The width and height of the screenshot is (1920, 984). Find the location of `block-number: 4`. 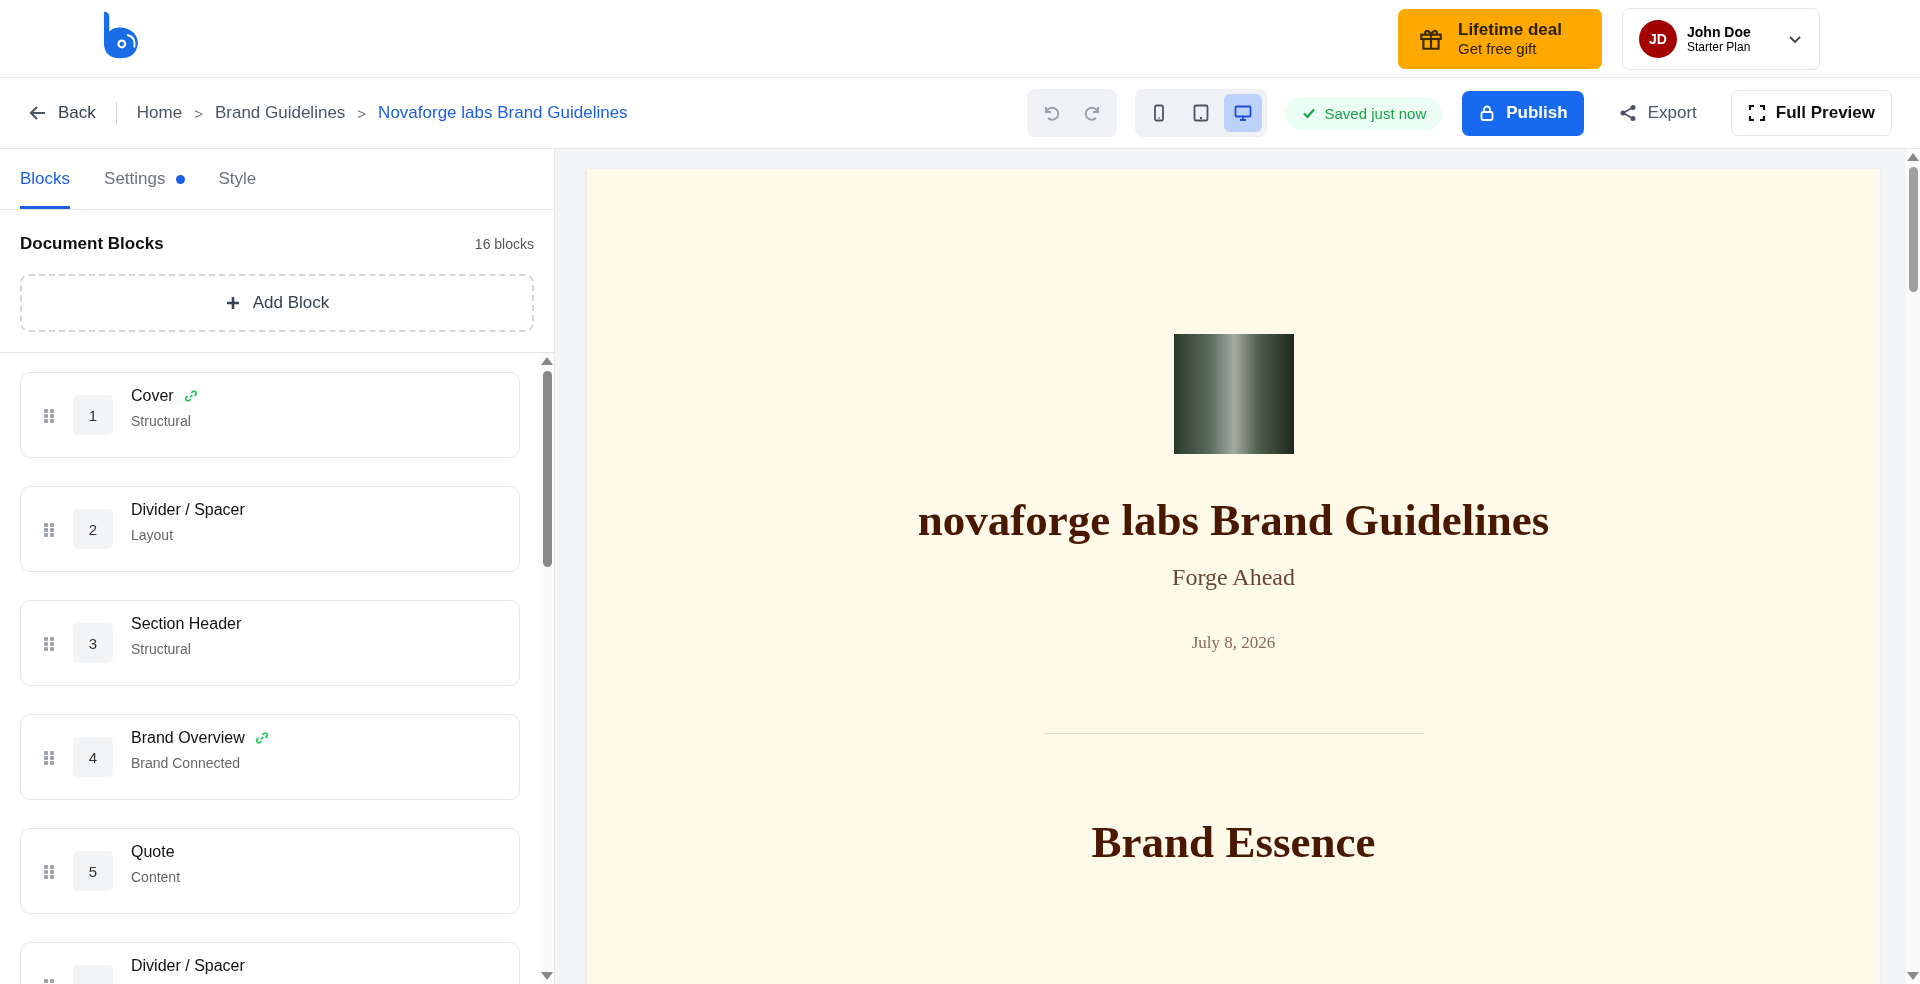

block-number: 4 is located at coordinates (93, 757).